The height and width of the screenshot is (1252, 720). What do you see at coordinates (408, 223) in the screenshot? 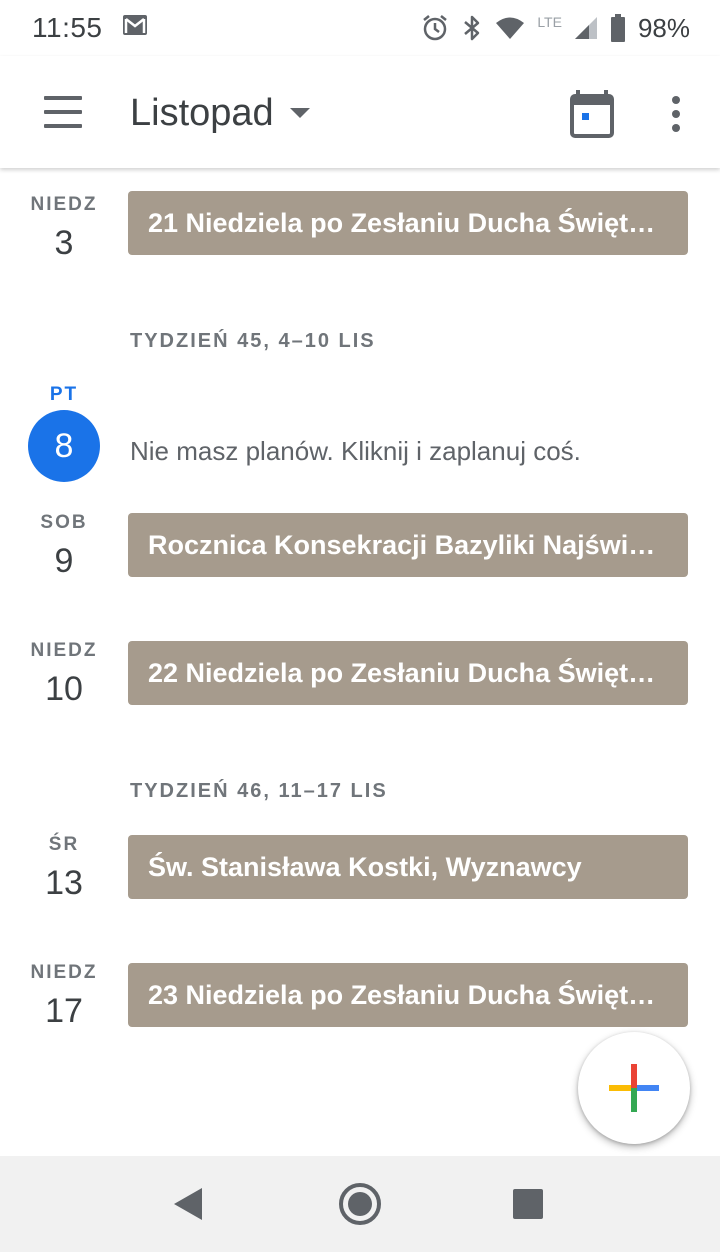
I see `event-chip: 21 Niedziela po Zesłaniu Ducha Świętego` at bounding box center [408, 223].